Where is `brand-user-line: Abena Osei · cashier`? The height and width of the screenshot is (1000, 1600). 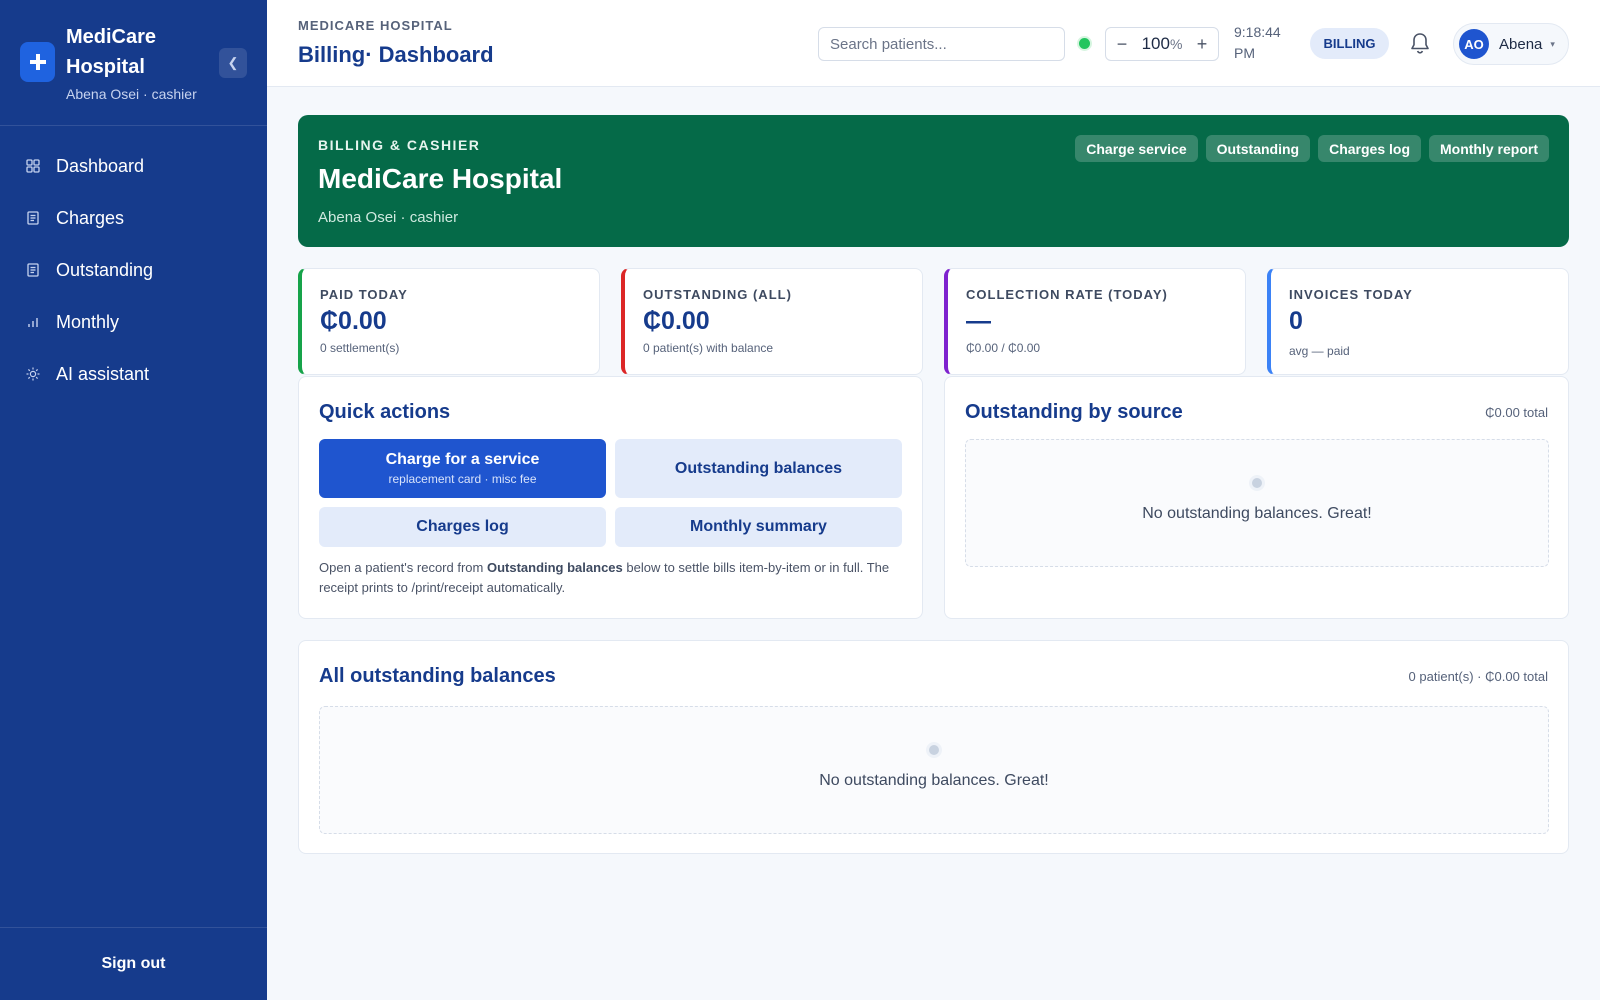 brand-user-line: Abena Osei · cashier is located at coordinates (131, 94).